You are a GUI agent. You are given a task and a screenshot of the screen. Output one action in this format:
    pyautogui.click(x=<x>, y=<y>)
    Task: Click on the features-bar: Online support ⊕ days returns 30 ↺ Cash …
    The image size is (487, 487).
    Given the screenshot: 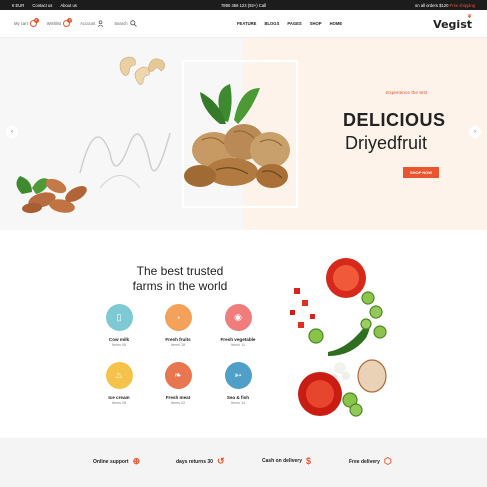 What is the action you would take?
    pyautogui.click(x=243, y=462)
    